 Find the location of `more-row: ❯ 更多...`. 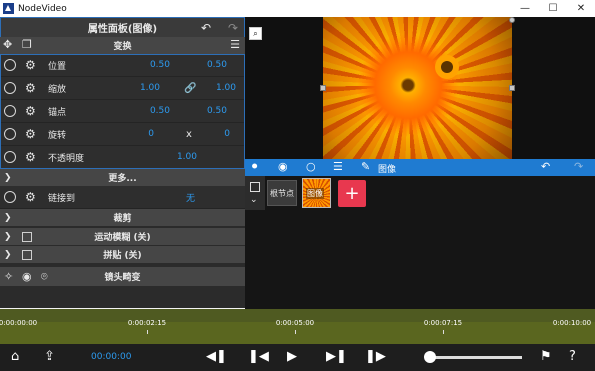

more-row: ❯ 更多... is located at coordinates (122, 177).